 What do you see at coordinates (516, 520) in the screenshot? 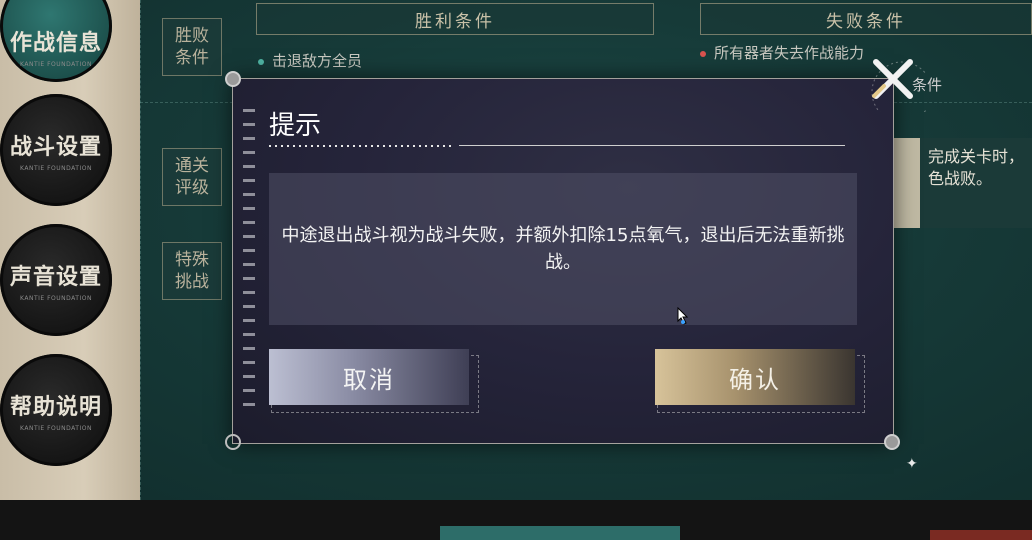
I see `bottom-bar` at bounding box center [516, 520].